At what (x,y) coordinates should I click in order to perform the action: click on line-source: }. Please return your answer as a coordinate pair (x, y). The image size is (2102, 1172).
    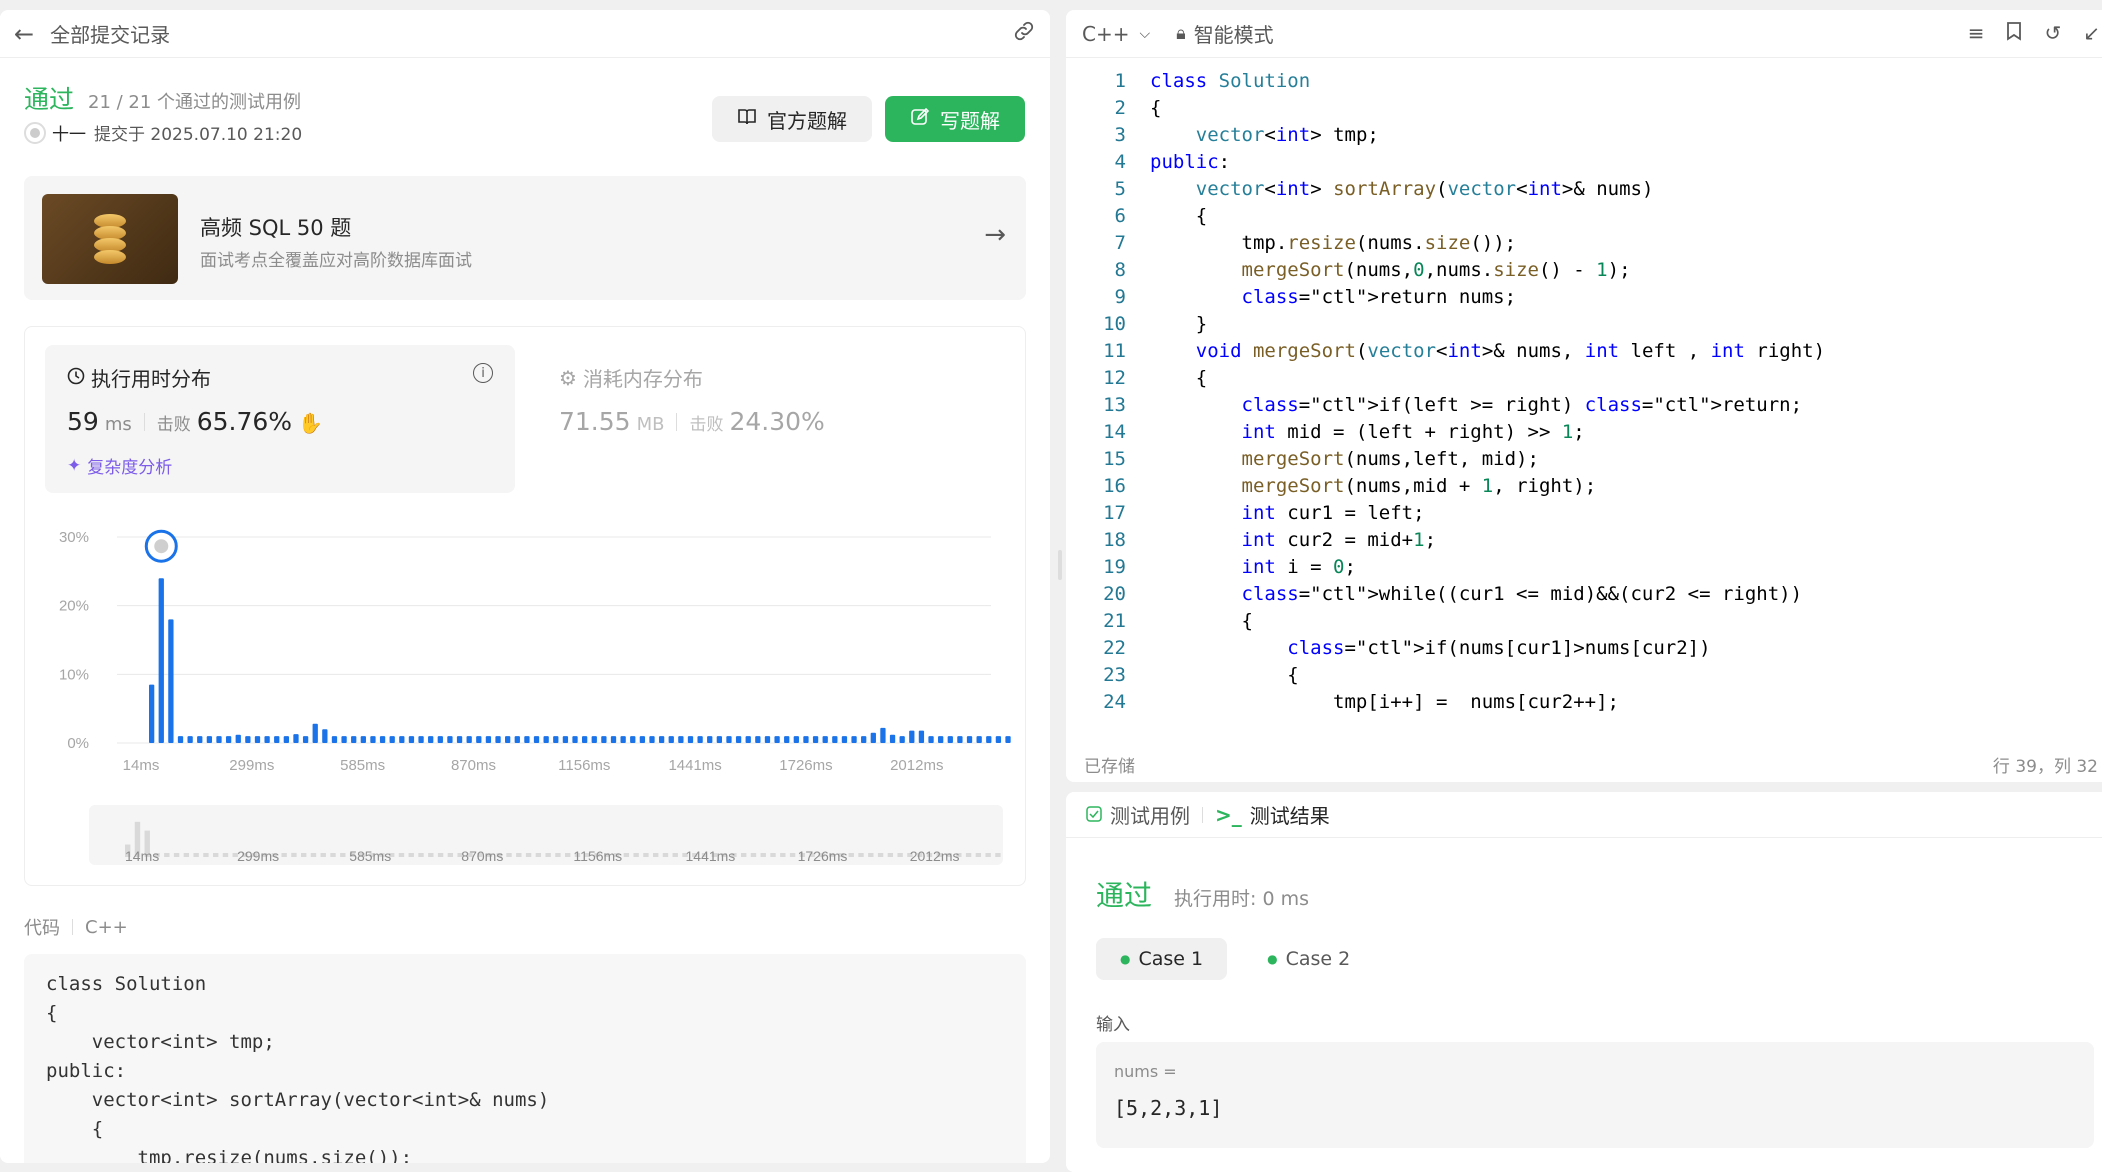
    Looking at the image, I should click on (1178, 324).